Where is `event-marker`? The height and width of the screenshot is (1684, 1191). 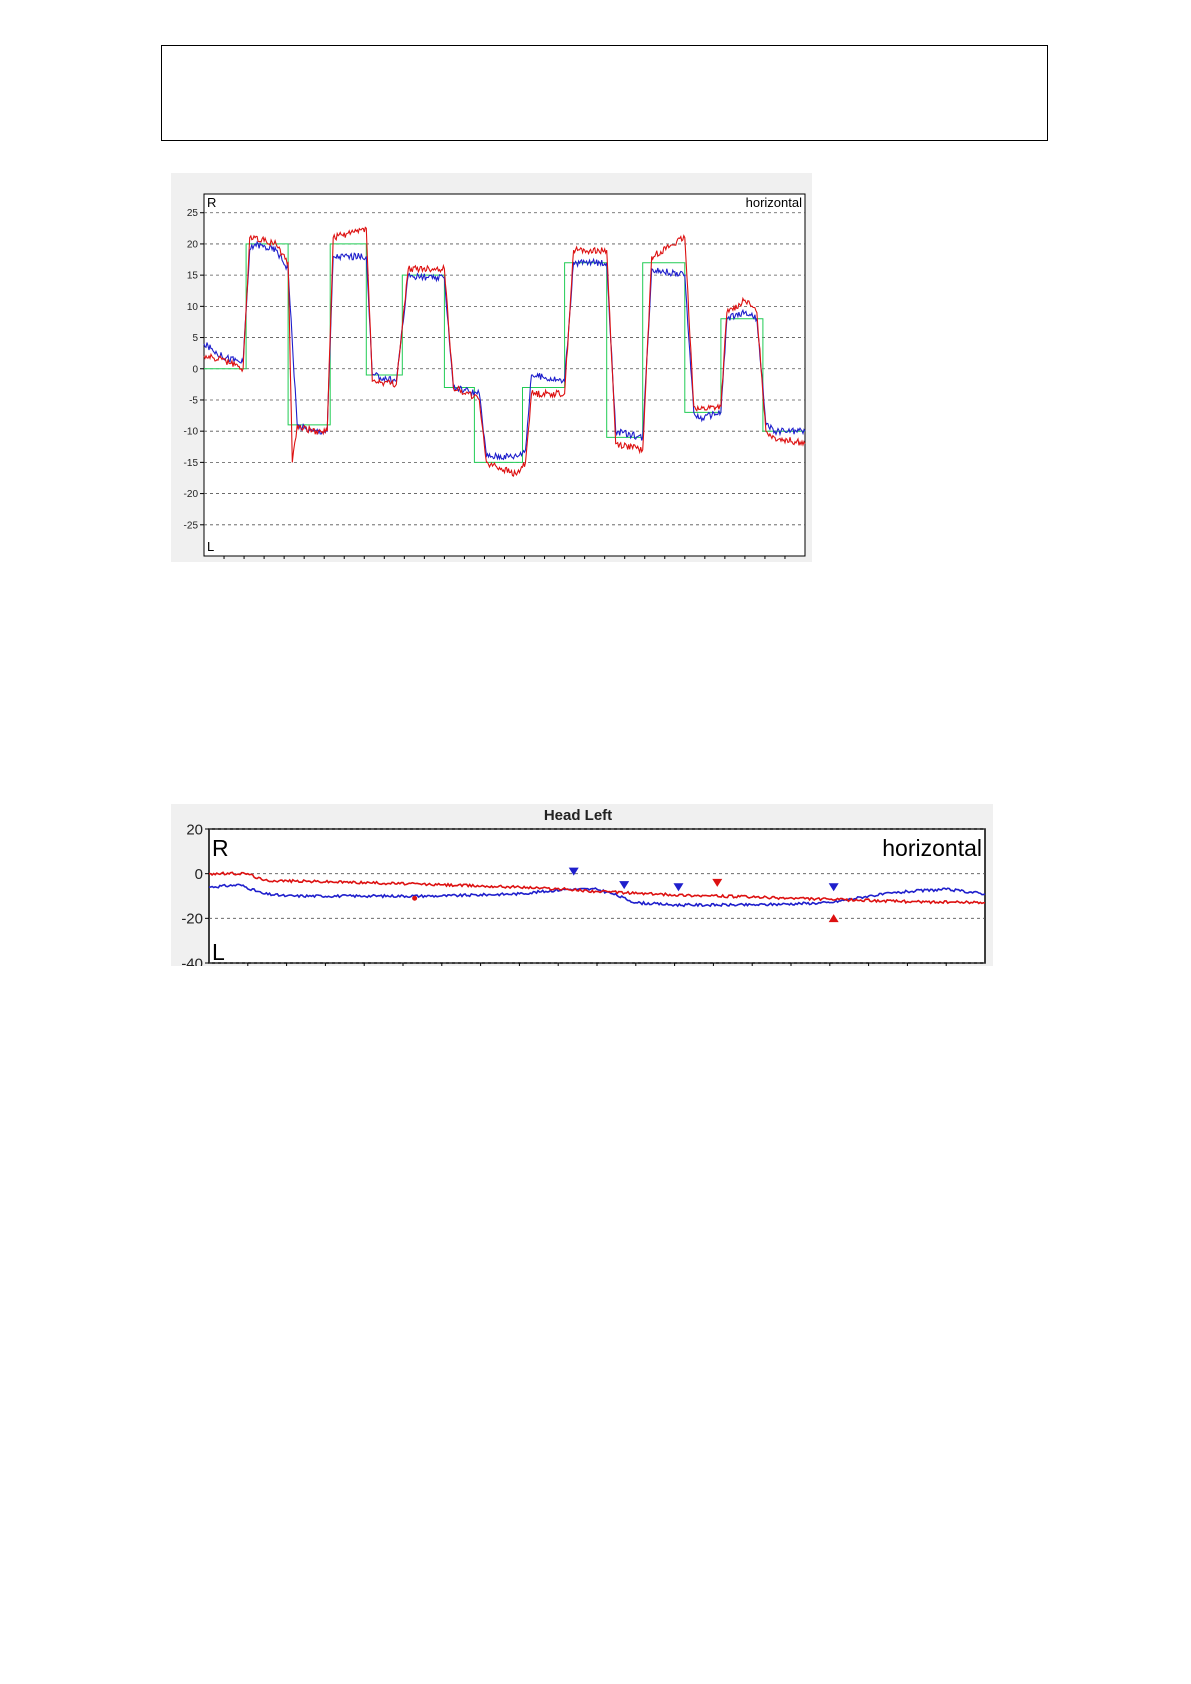
event-marker is located at coordinates (415, 898).